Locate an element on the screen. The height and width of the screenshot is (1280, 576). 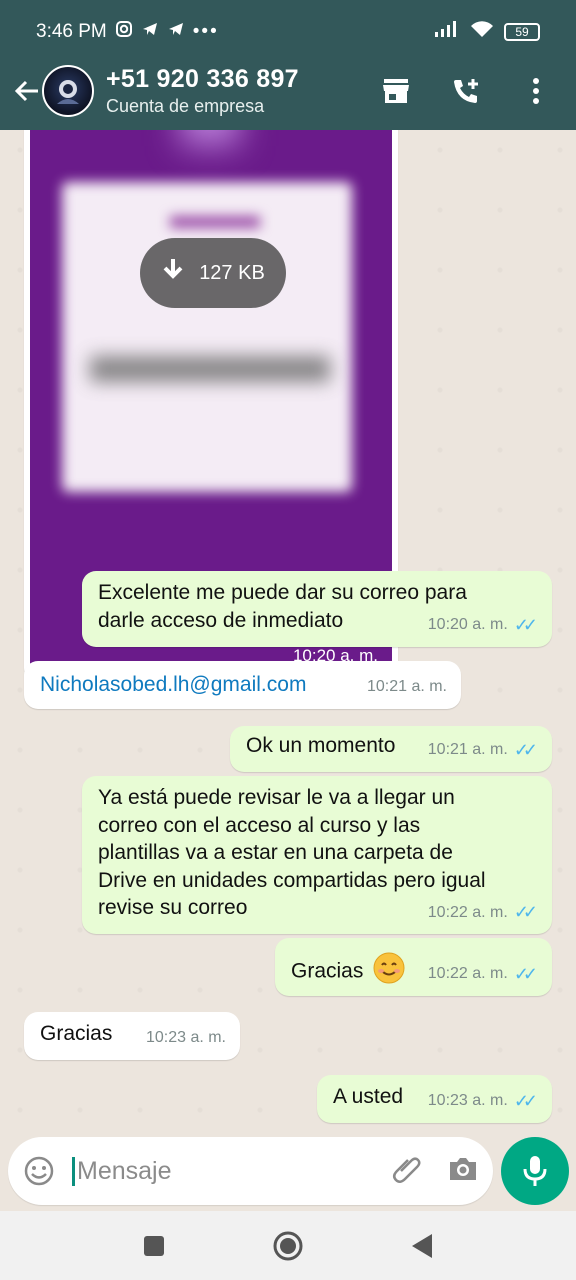
message-meta: 10:21 a. m. is located at coordinates (407, 687).